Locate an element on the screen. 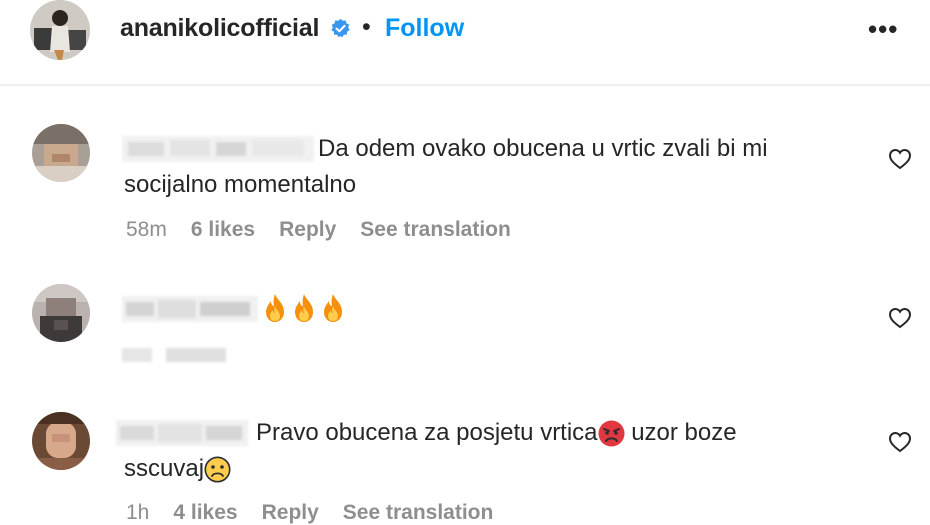 This screenshot has height=525, width=930. comment-text-continued: socijalno momentalno is located at coordinates (240, 184).